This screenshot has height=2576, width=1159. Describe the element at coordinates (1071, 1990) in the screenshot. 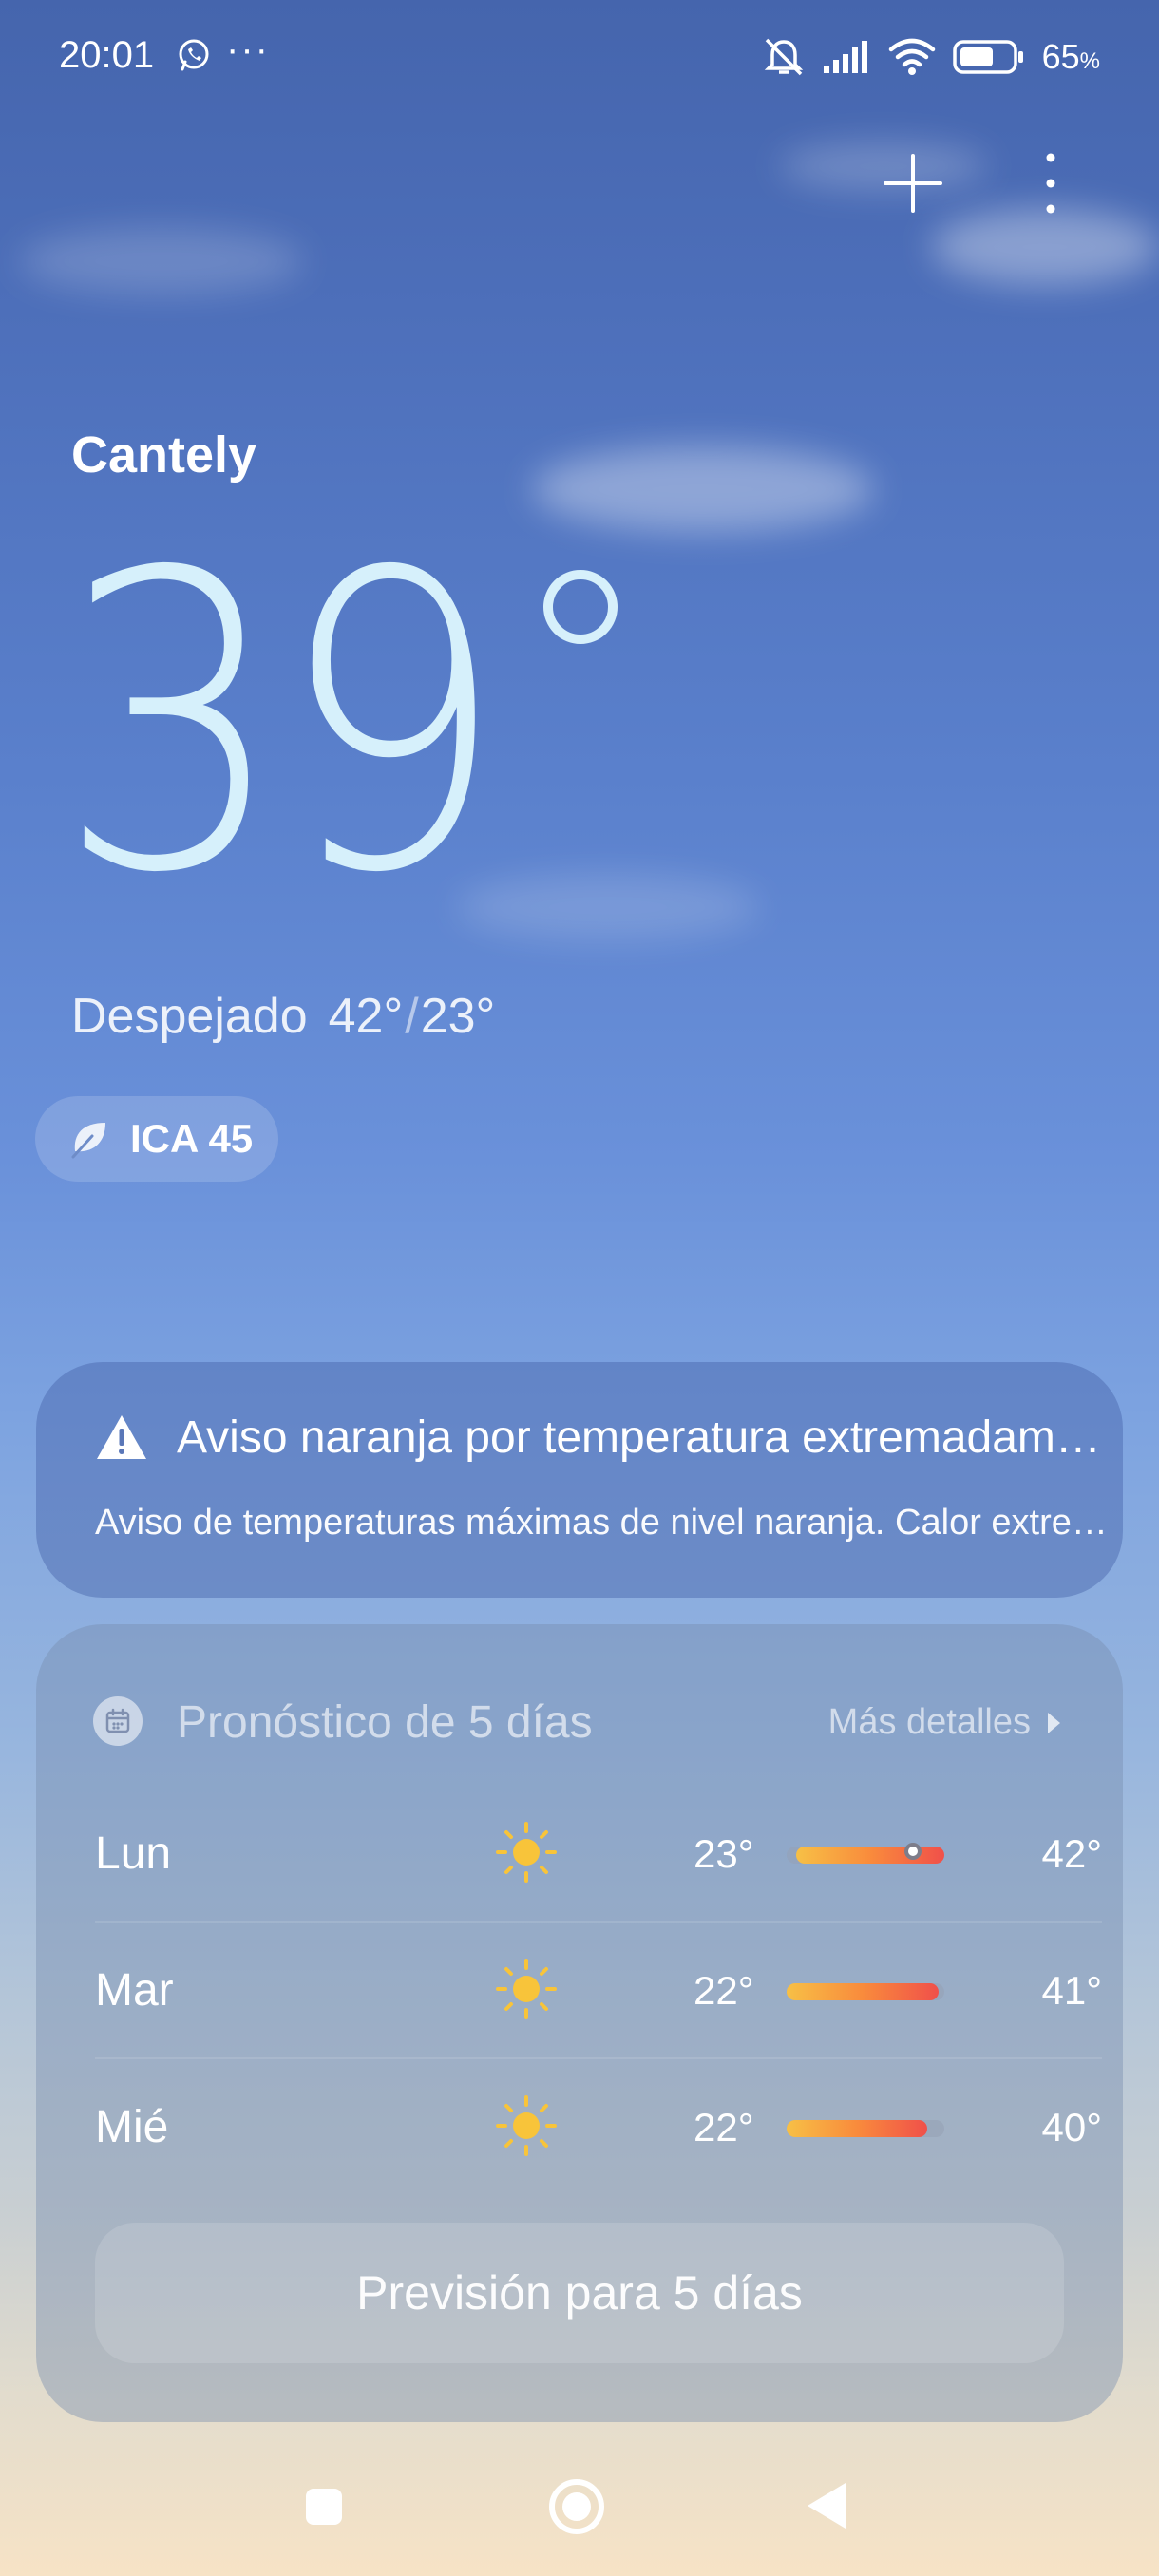

I see `forecast-high: 41°` at that location.